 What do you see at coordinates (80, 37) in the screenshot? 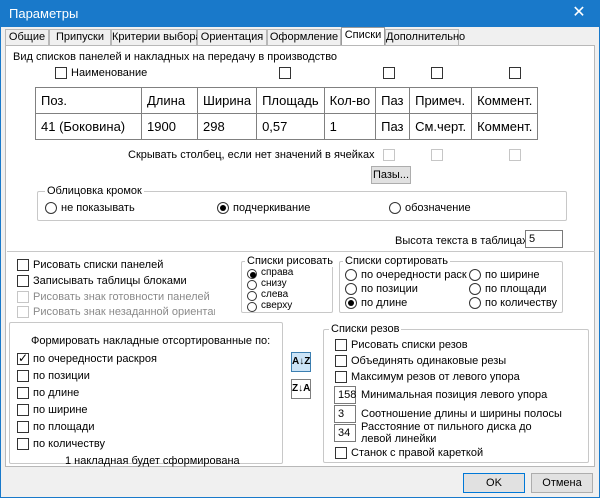
I see `tab-allowances: Припуски` at bounding box center [80, 37].